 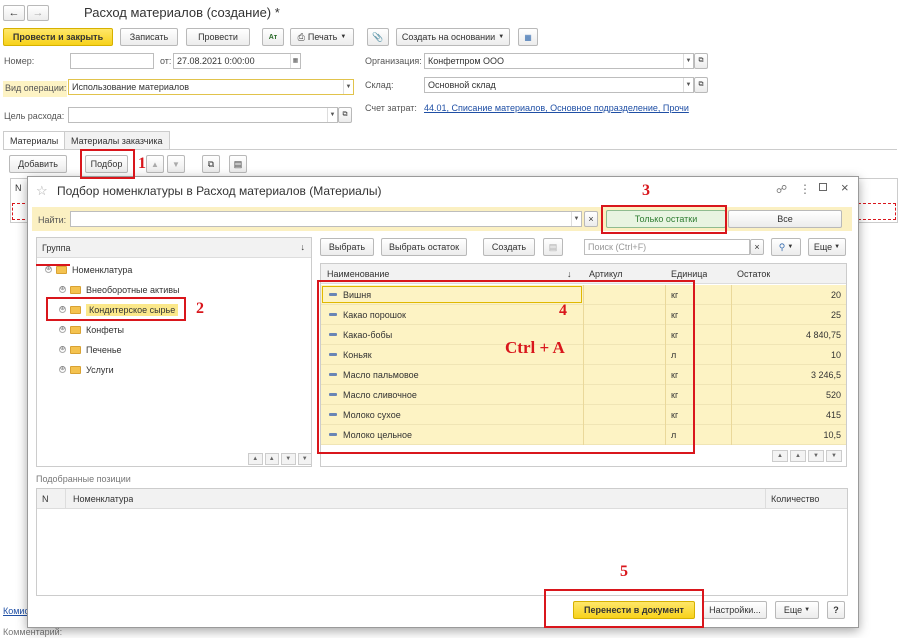 I want to click on clear-find-button: ×, so click(x=591, y=219).